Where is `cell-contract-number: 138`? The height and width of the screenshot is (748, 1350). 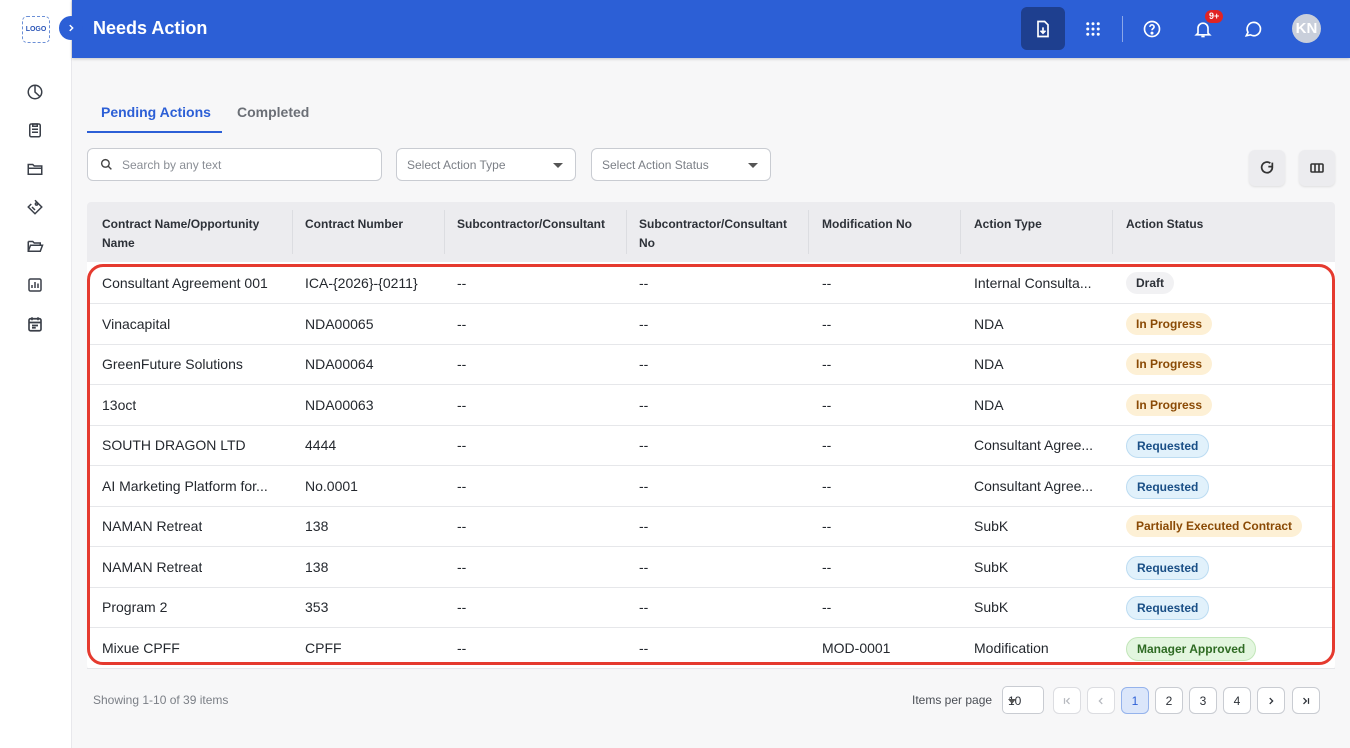
cell-contract-number: 138 is located at coordinates (317, 566).